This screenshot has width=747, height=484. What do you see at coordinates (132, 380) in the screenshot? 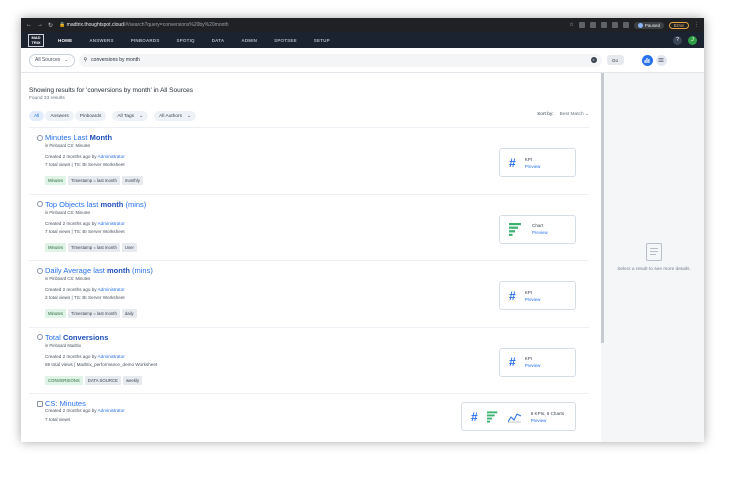
I see `tag: weekly` at bounding box center [132, 380].